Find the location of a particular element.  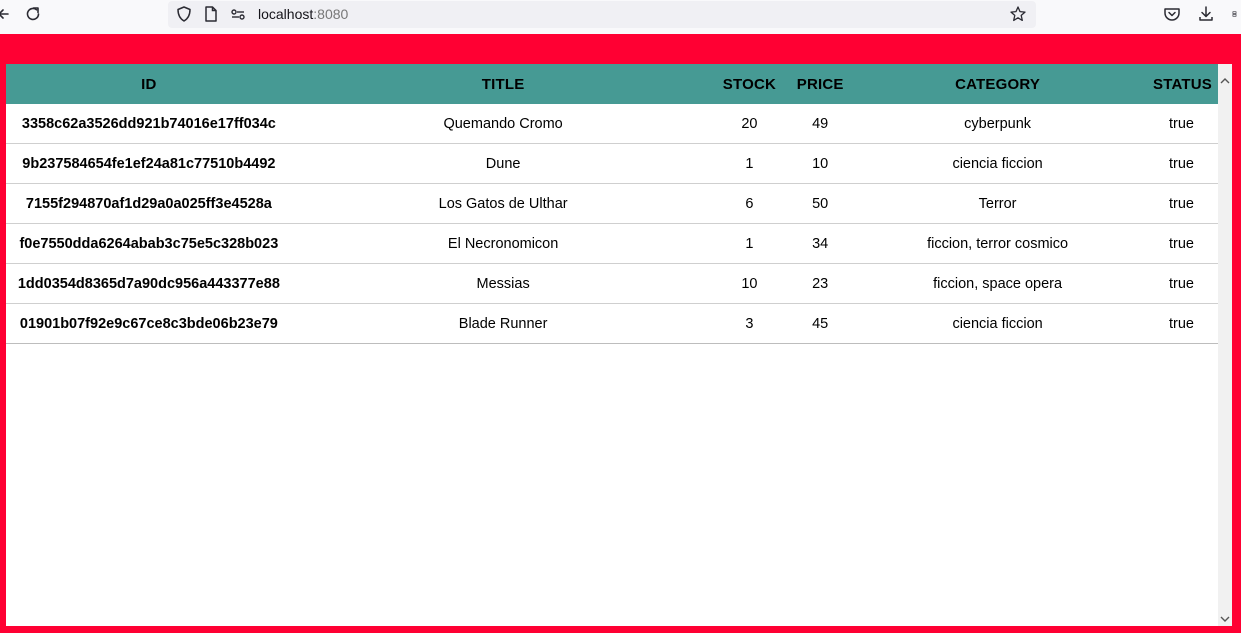

vertical-scrollbar is located at coordinates (1225, 345).